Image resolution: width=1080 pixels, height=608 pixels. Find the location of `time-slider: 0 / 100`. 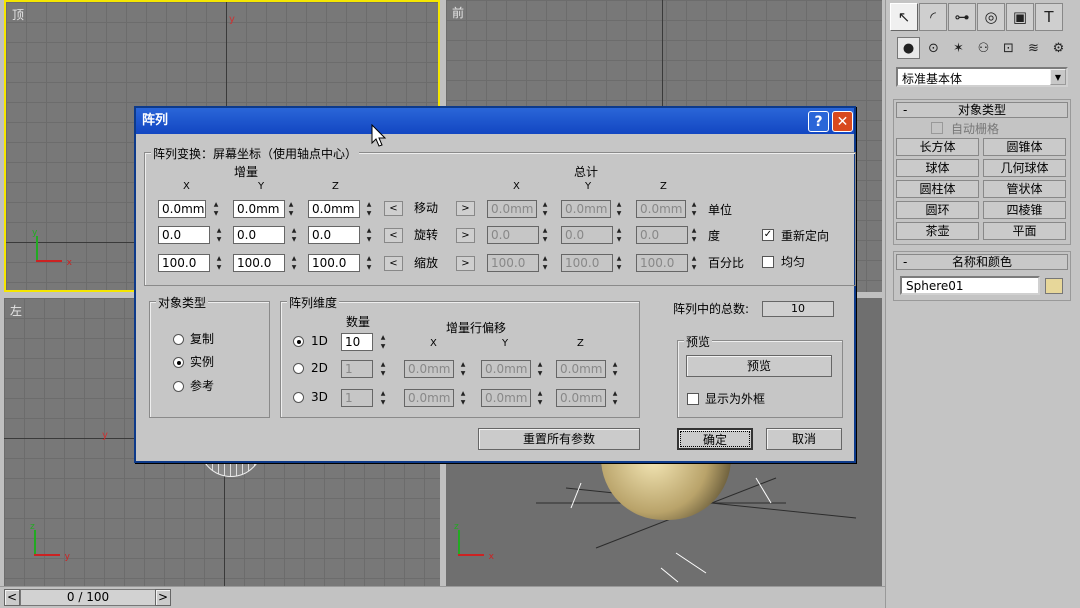

time-slider: 0 / 100 is located at coordinates (88, 597).